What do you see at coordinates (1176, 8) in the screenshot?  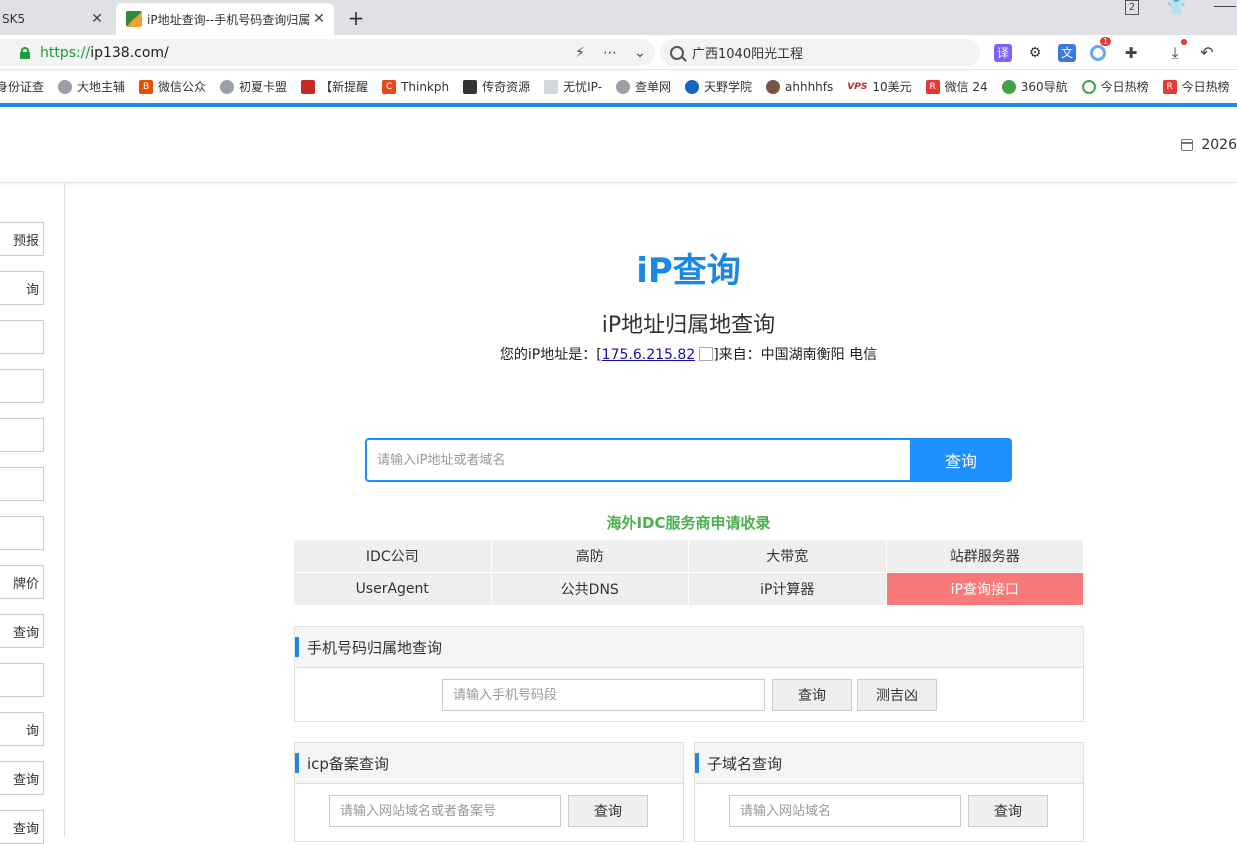 I see `skin-icon: 👕` at bounding box center [1176, 8].